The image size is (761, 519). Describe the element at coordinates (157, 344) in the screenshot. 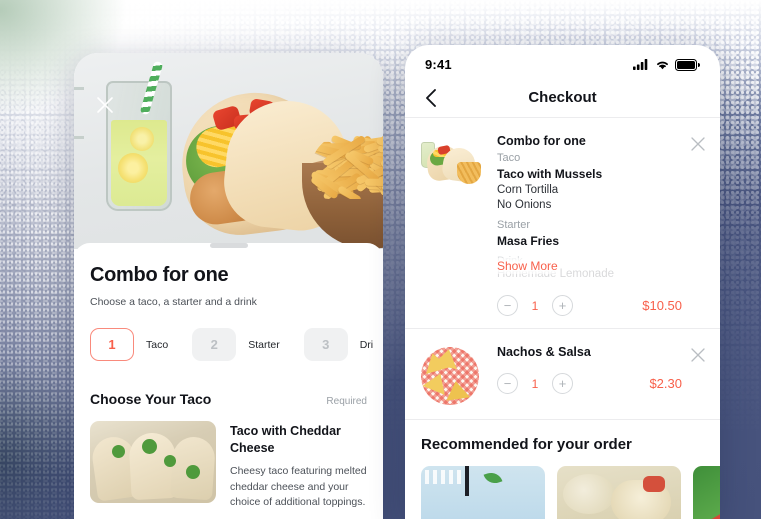

I see `step-label: Taco` at that location.